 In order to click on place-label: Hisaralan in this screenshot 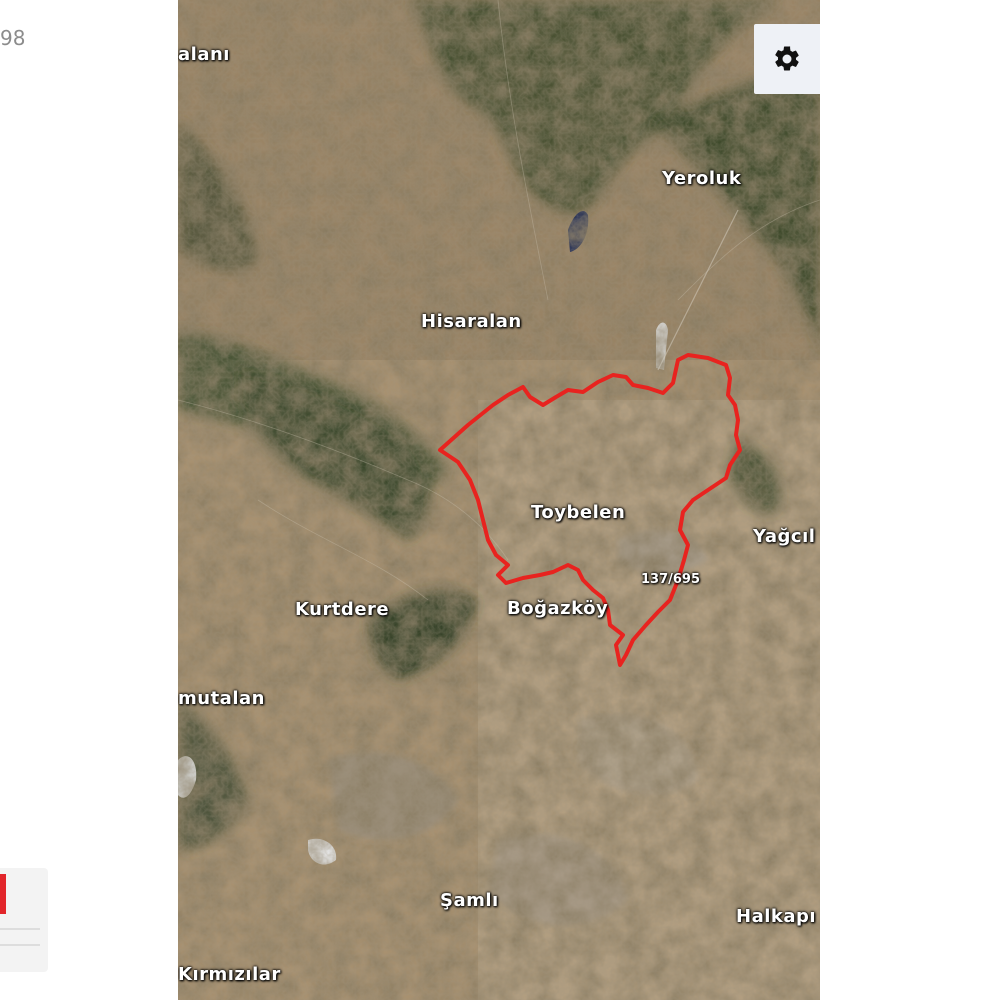, I will do `click(471, 321)`.